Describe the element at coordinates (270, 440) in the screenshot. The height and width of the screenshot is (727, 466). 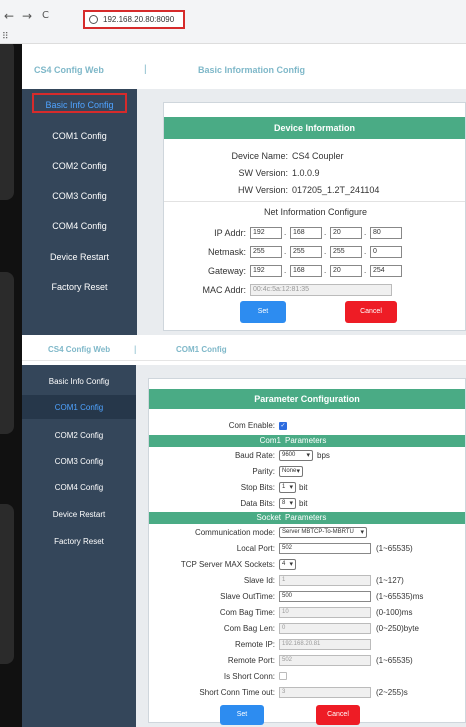
I see `com-section-name: Com1` at that location.